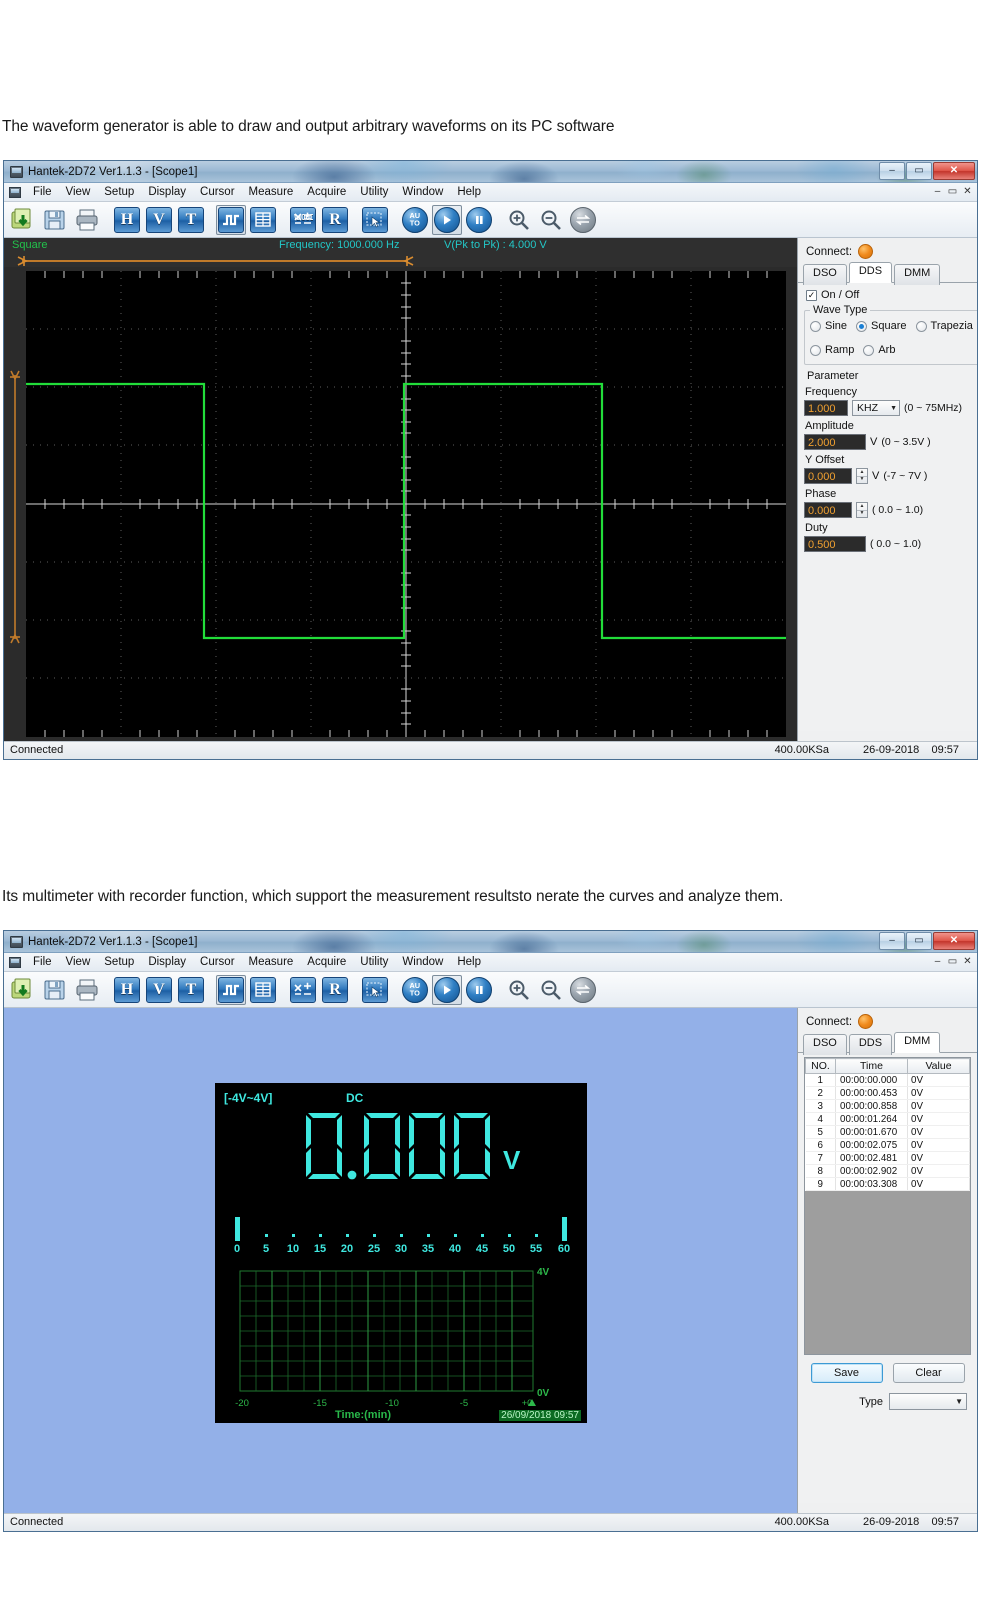  What do you see at coordinates (127, 990) in the screenshot?
I see `dmm-horizontal-button: H` at bounding box center [127, 990].